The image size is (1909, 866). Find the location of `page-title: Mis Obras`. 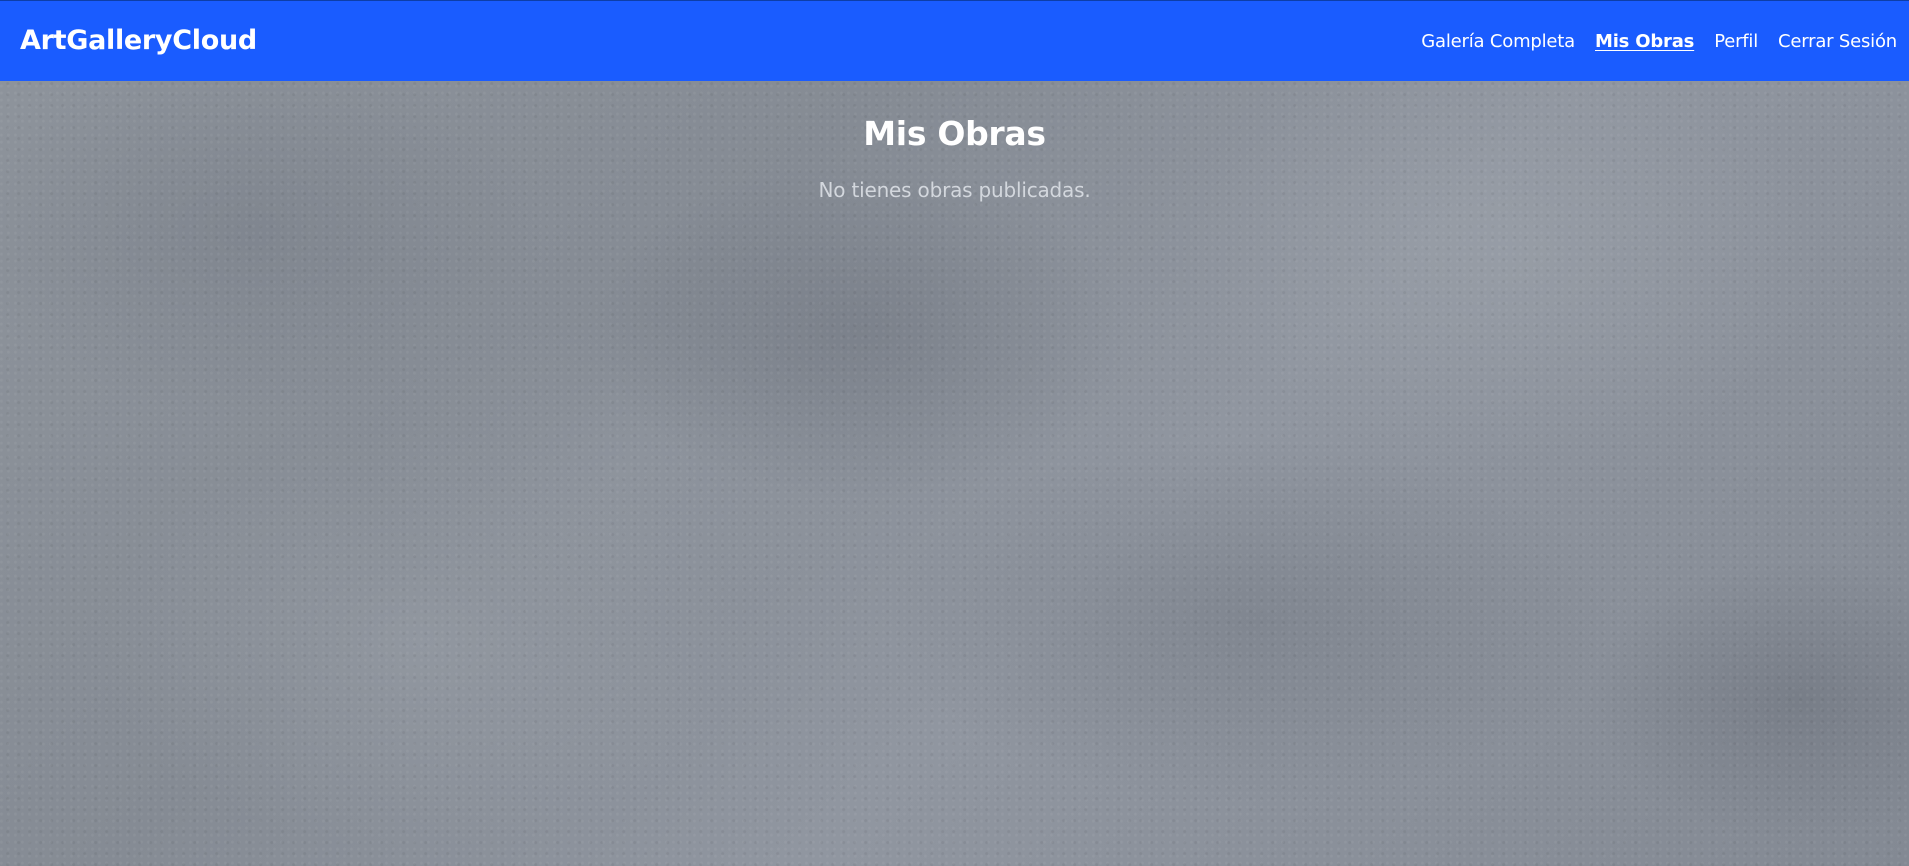

page-title: Mis Obras is located at coordinates (954, 133).